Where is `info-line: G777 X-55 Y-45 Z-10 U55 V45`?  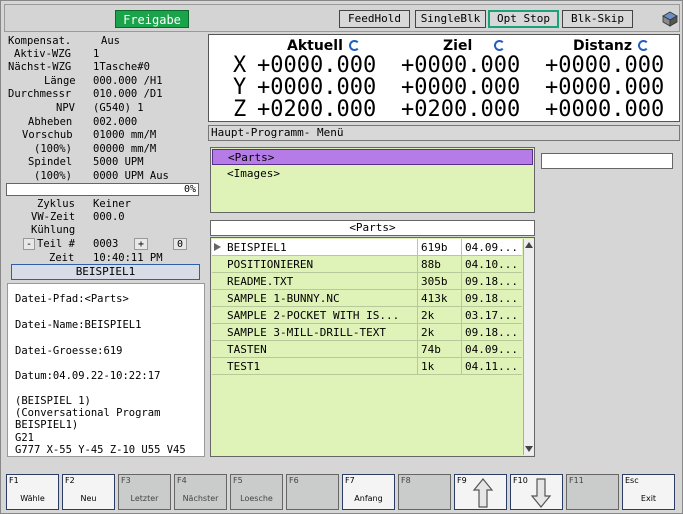
info-line: G777 X-55 Y-45 Z-10 U55 V45 is located at coordinates (100, 450).